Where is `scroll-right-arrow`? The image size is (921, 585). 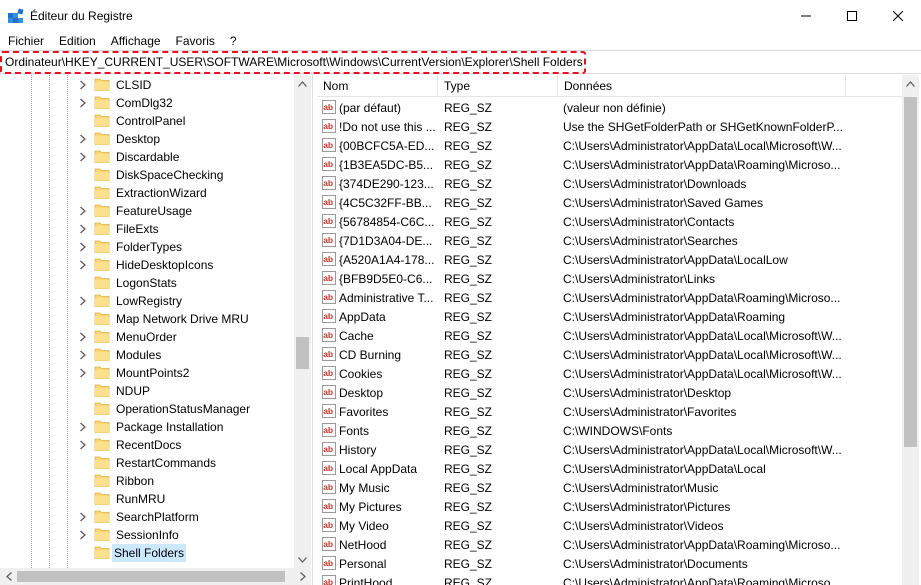 scroll-right-arrow is located at coordinates (302, 576).